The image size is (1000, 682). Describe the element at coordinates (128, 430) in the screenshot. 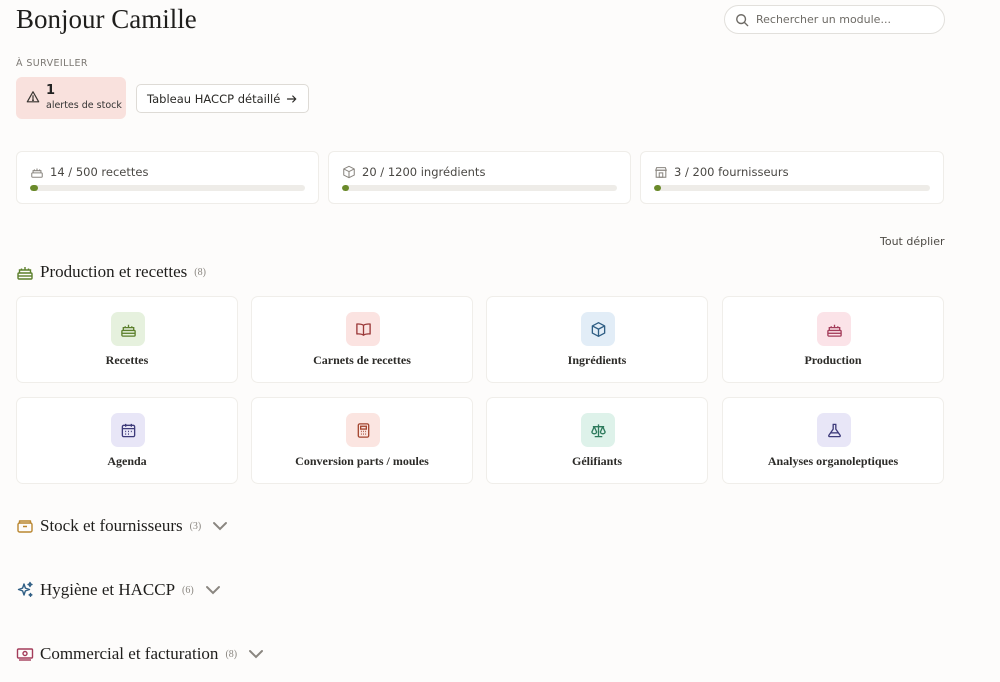

I see `calendar-icon` at that location.